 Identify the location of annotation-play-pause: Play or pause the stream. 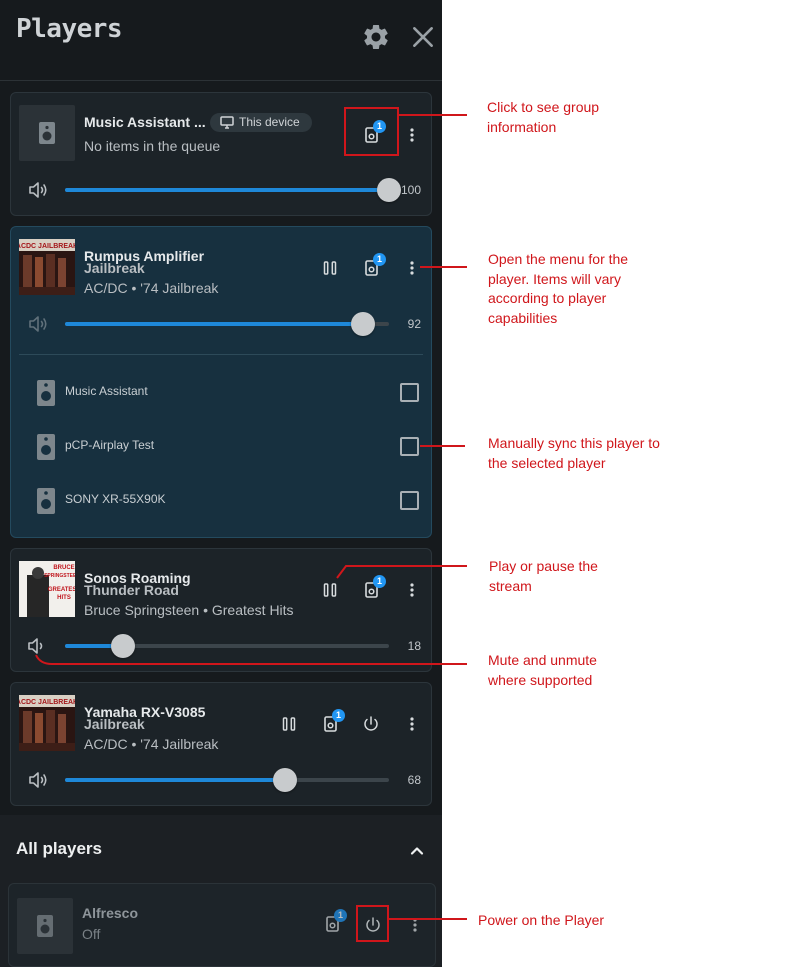
(543, 576).